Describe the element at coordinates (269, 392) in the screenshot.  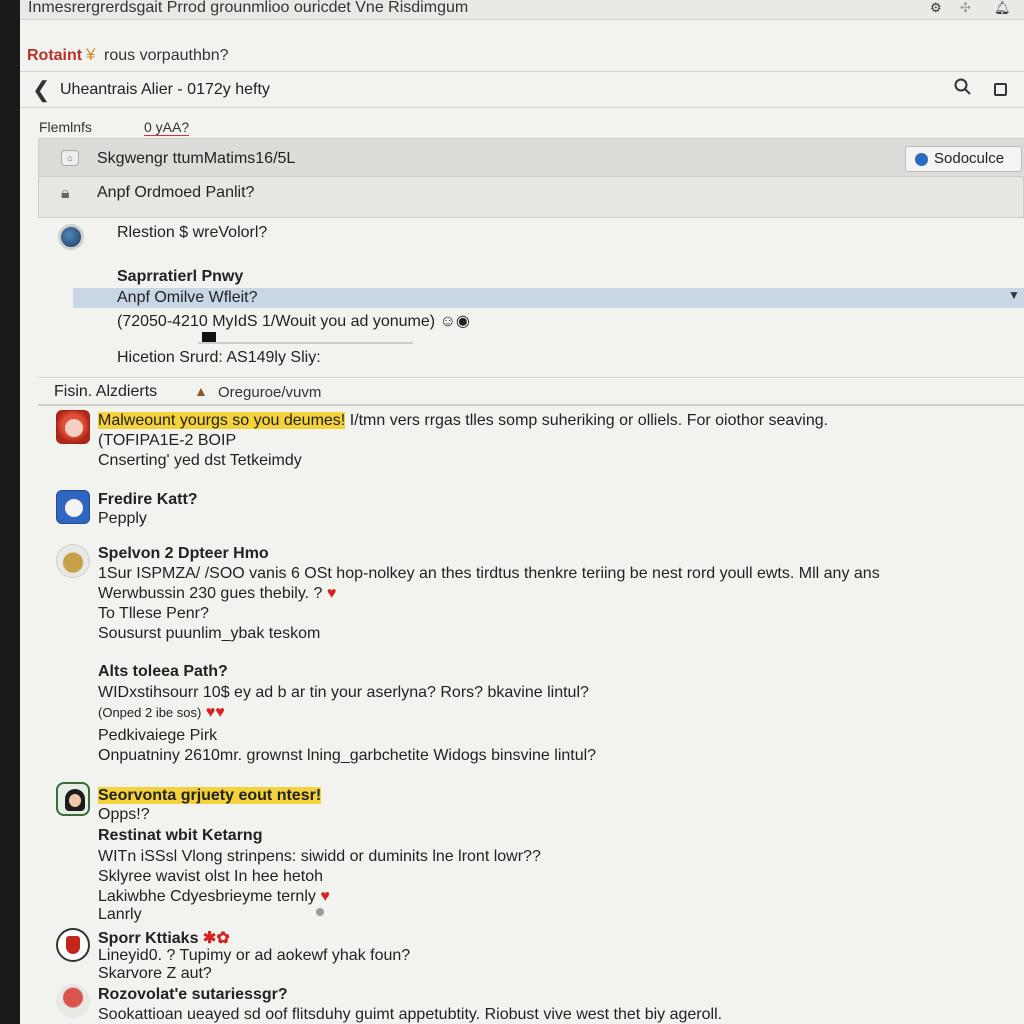
I see `sort-value: Oreguroe/vuvm` at that location.